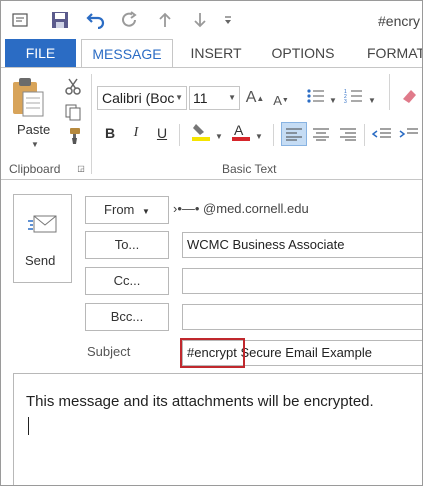 This screenshot has height=486, width=423. Describe the element at coordinates (302, 245) in the screenshot. I see `to-field: WCMC Business Associate` at that location.